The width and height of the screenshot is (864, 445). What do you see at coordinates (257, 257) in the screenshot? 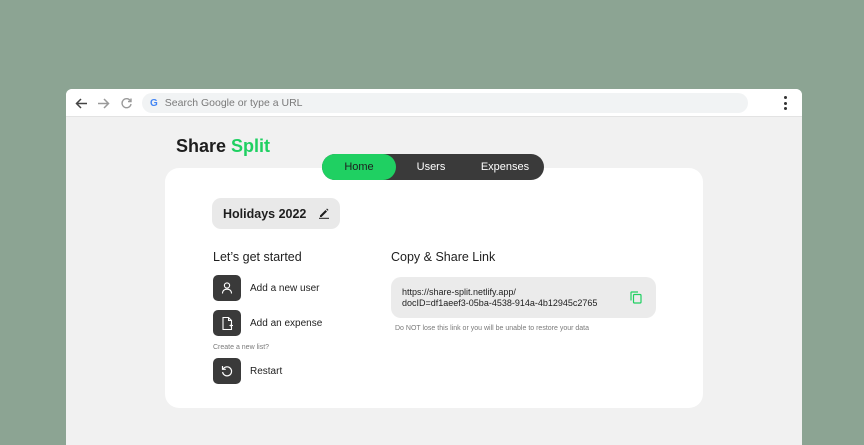
I see `getting-started-title: Let’s get started` at bounding box center [257, 257].